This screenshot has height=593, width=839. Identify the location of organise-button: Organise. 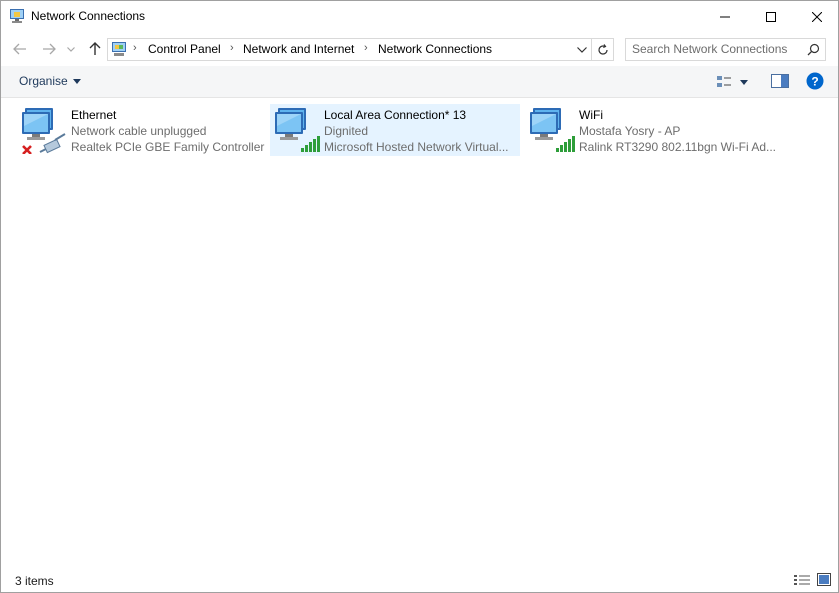
(50, 81).